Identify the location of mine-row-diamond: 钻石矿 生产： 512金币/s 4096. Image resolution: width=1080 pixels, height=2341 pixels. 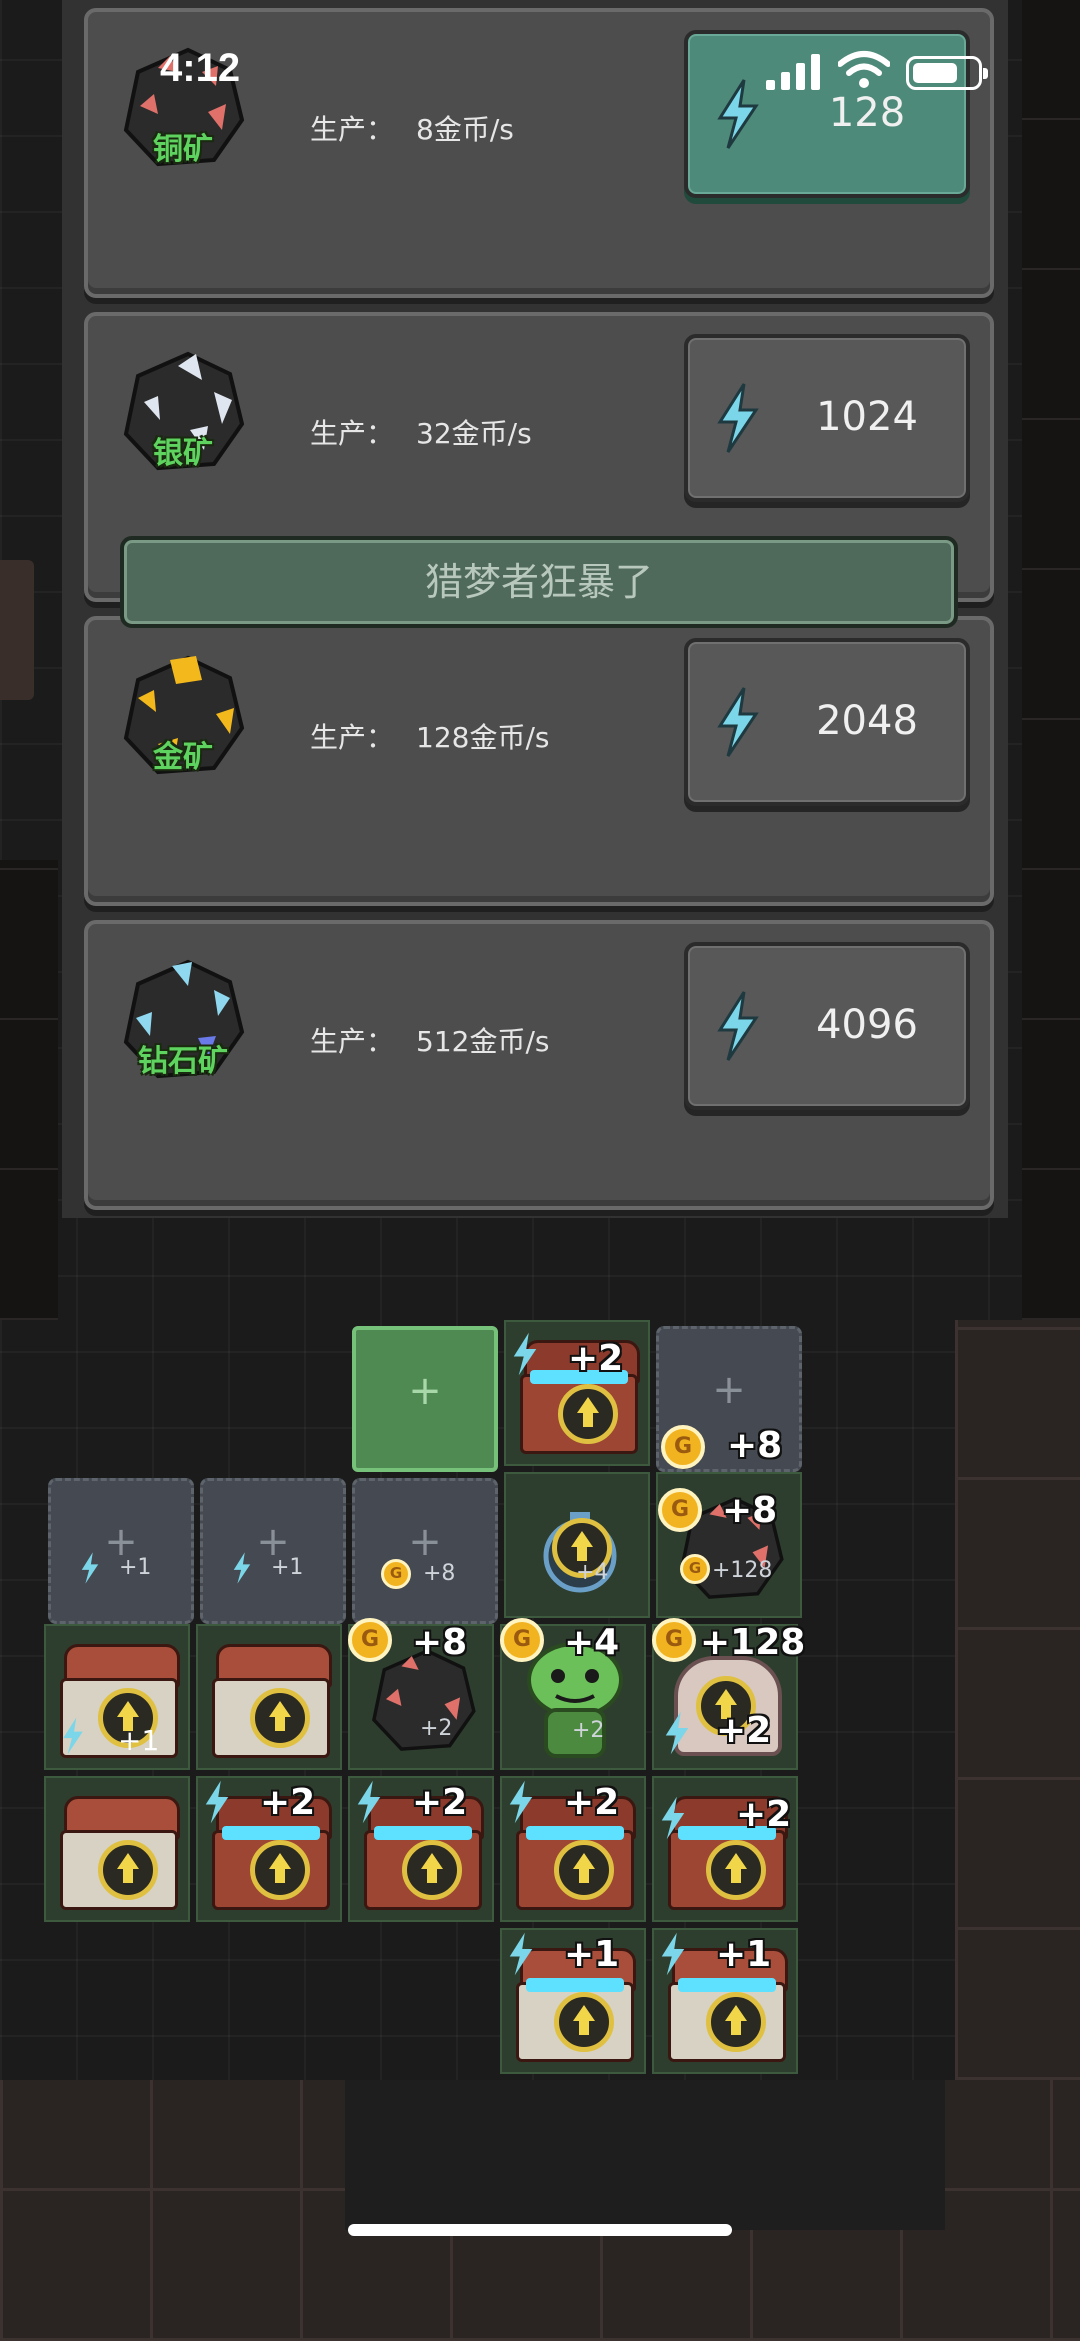
(539, 1065).